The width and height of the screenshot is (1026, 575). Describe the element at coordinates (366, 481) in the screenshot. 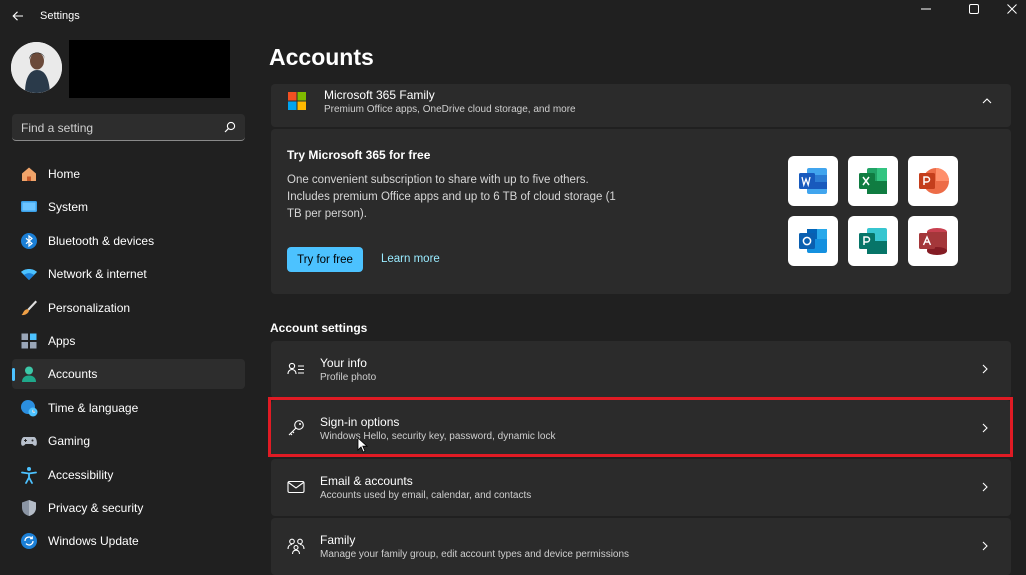

I see `row-title: Email & accounts` at that location.